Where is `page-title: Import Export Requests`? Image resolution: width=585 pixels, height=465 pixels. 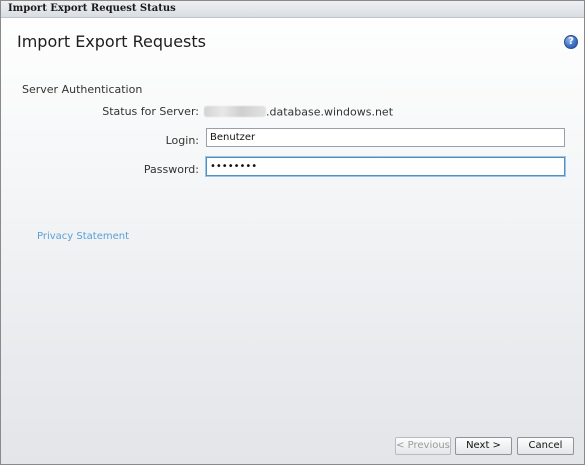
page-title: Import Export Requests is located at coordinates (111, 41).